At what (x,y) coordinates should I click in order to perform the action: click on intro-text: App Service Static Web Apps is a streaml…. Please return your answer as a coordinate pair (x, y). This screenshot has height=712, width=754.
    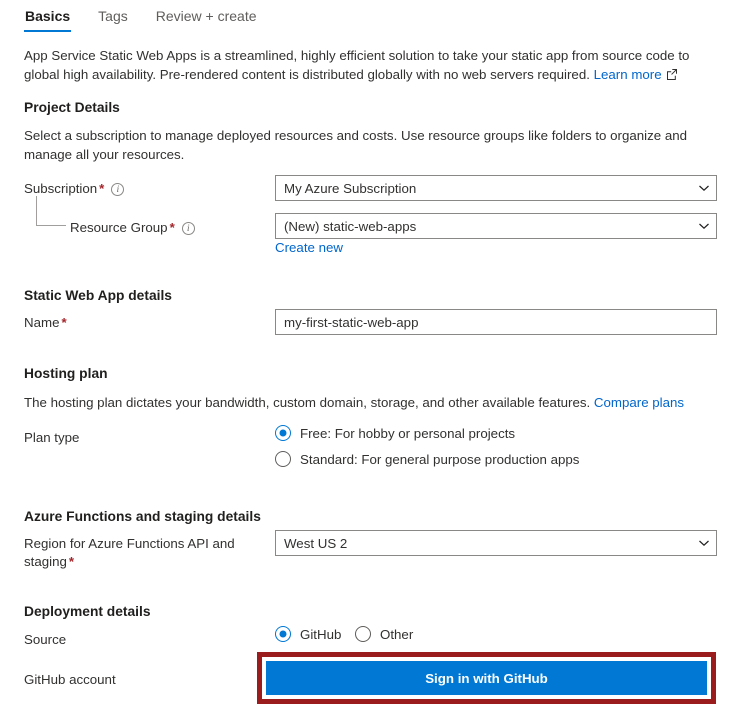
    Looking at the image, I should click on (357, 65).